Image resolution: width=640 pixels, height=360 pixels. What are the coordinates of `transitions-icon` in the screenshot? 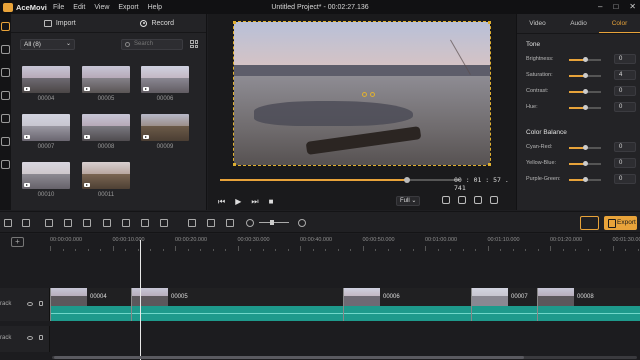 It's located at (5, 141).